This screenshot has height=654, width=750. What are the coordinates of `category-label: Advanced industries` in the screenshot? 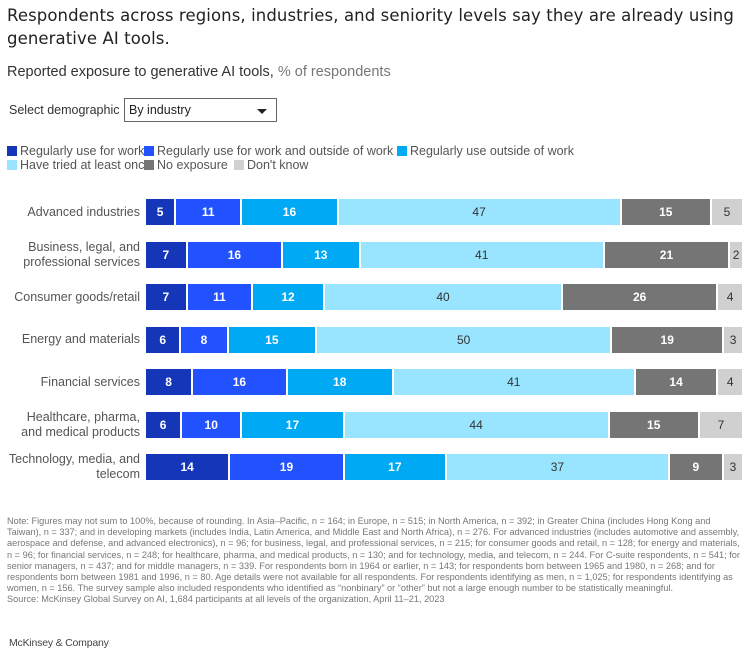 It's located at (83, 212).